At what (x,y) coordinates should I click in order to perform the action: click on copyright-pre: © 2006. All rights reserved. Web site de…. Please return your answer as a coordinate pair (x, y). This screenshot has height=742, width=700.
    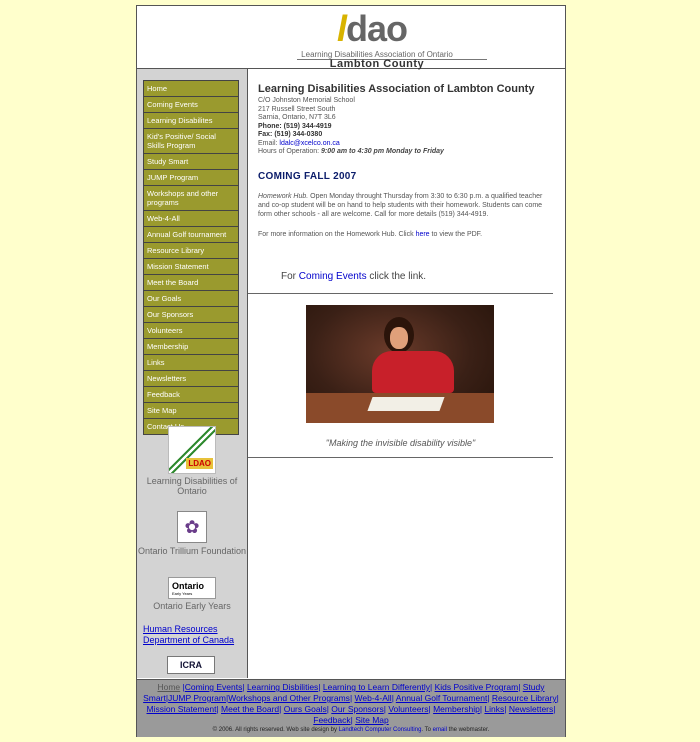
    Looking at the image, I should click on (275, 730).